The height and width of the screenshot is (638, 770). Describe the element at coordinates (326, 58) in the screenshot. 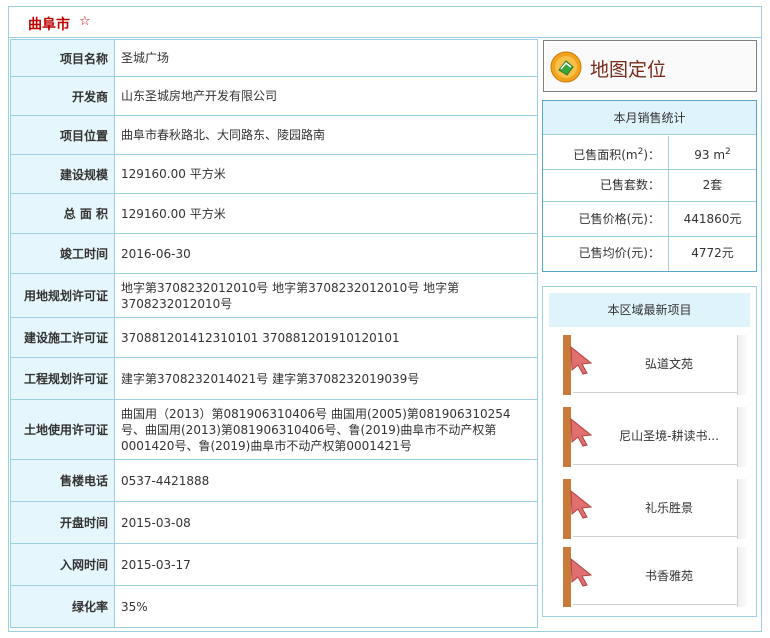

I see `info-value: 圣城广场` at that location.